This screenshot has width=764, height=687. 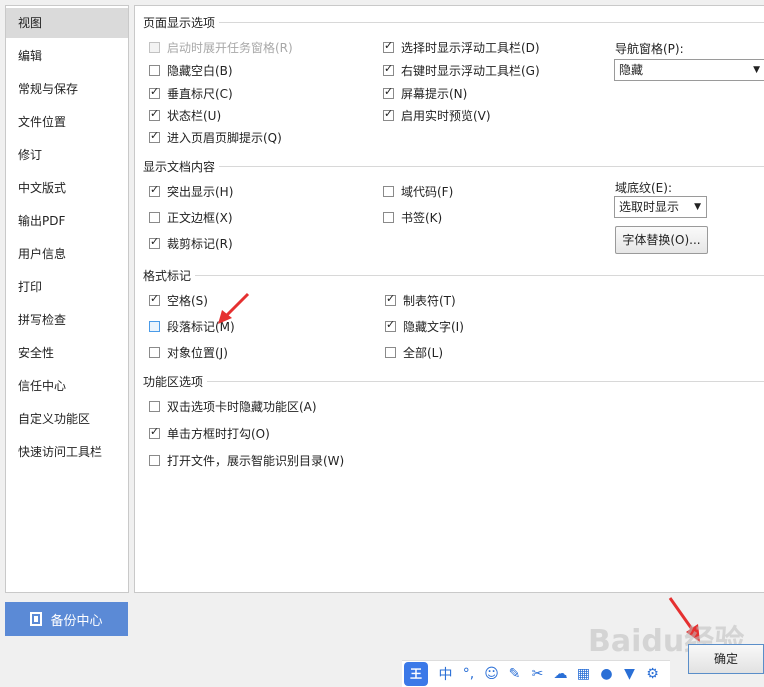 I want to click on option-hide-ribbon-dblclick: 双击选项卡时隐藏功能区(A), so click(x=233, y=406).